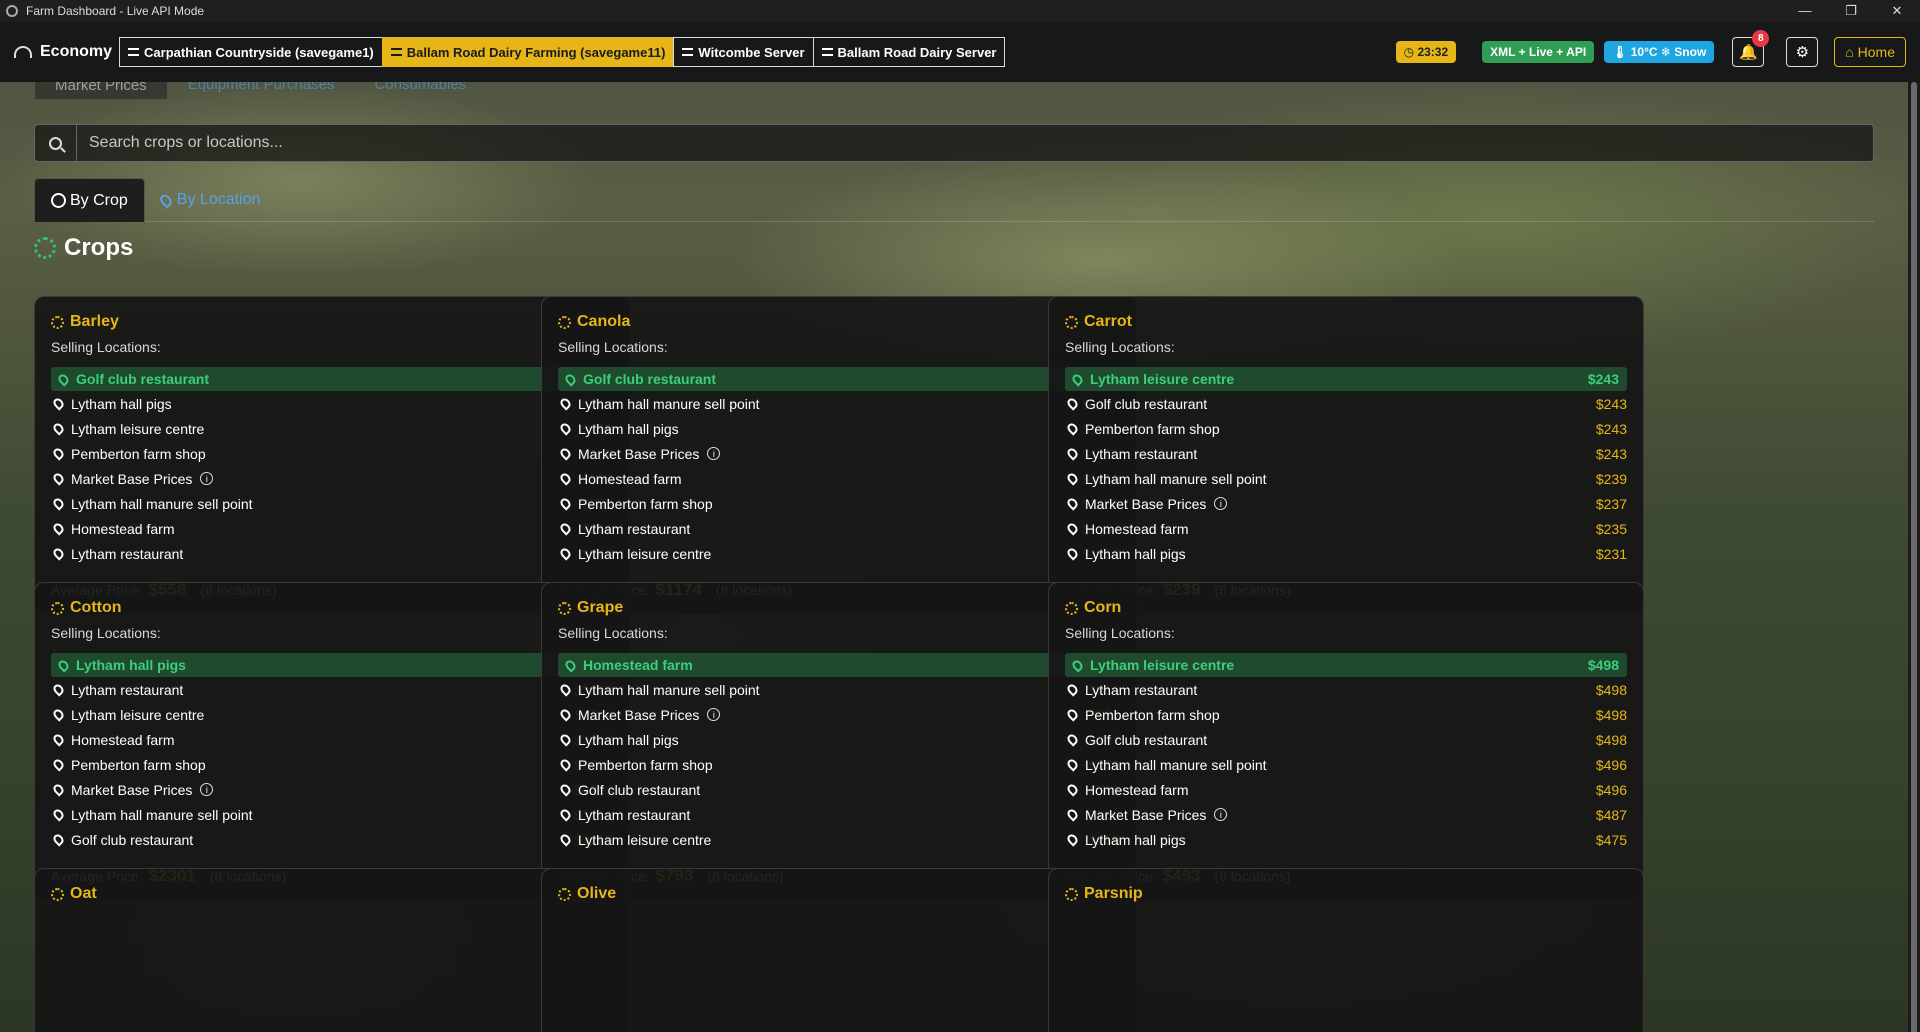 The height and width of the screenshot is (1032, 1920). What do you see at coordinates (211, 200) in the screenshot?
I see `tab-by-location: By Location` at bounding box center [211, 200].